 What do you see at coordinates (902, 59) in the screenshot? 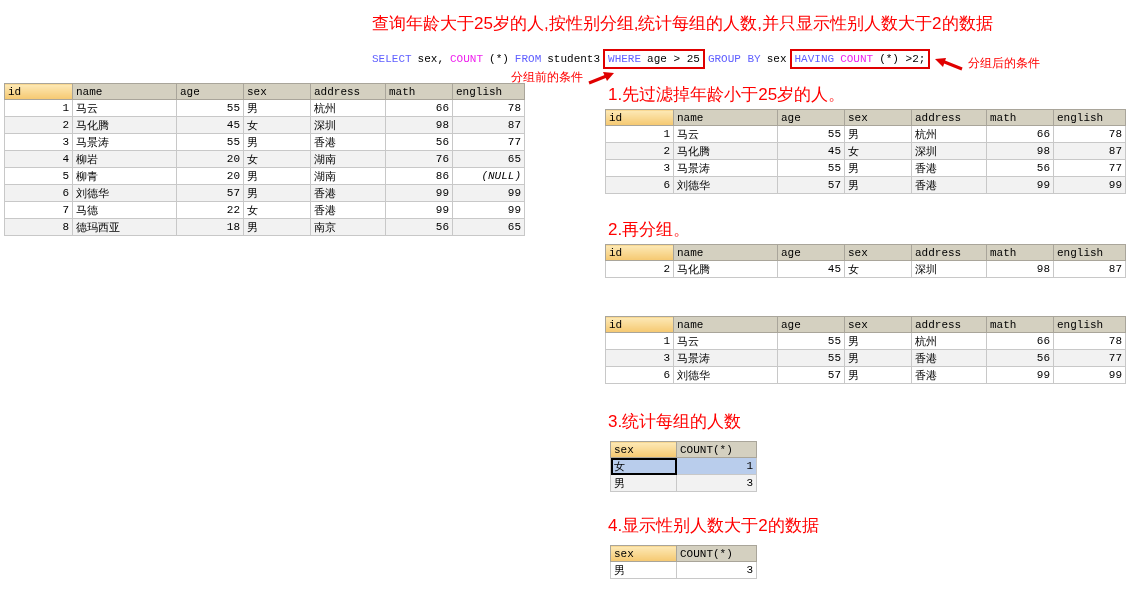
I see `sql-token: (*) >2;` at bounding box center [902, 59].